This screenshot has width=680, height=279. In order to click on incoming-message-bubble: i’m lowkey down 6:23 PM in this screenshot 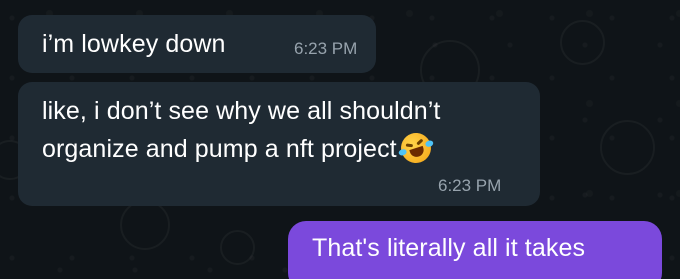, I will do `click(197, 44)`.